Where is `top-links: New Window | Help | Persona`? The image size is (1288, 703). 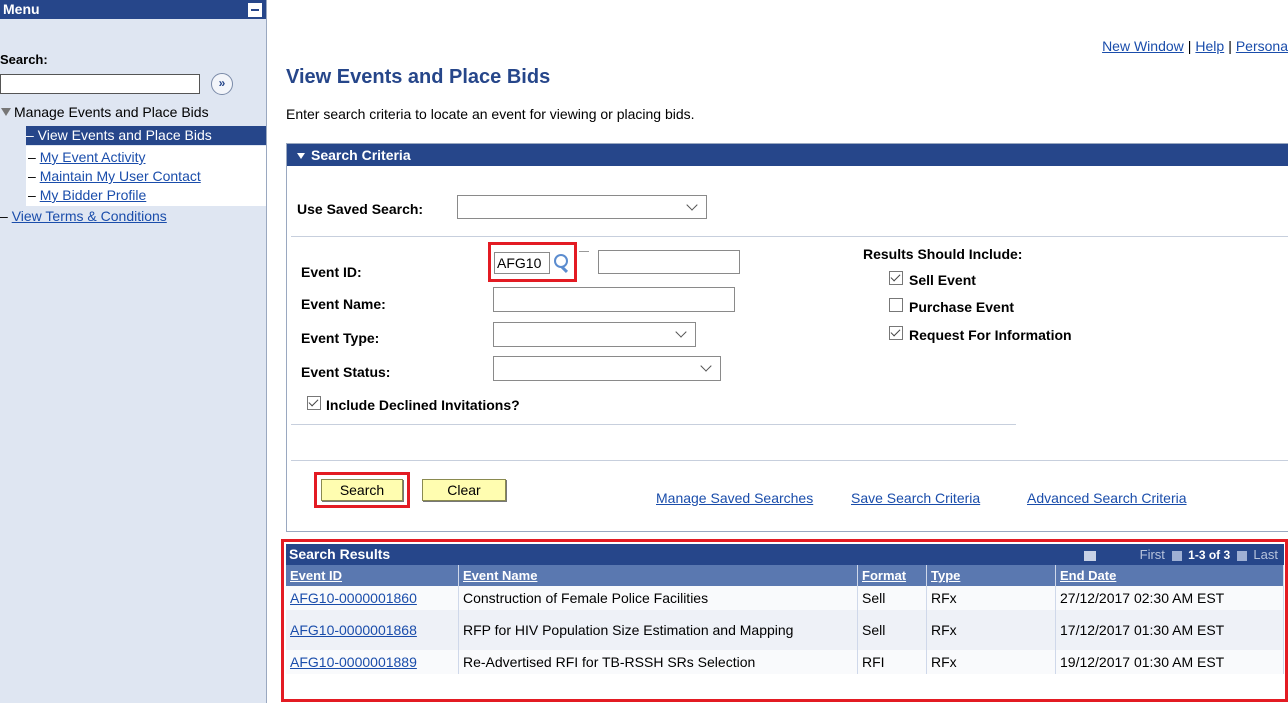 top-links: New Window | Help | Persona is located at coordinates (1195, 46).